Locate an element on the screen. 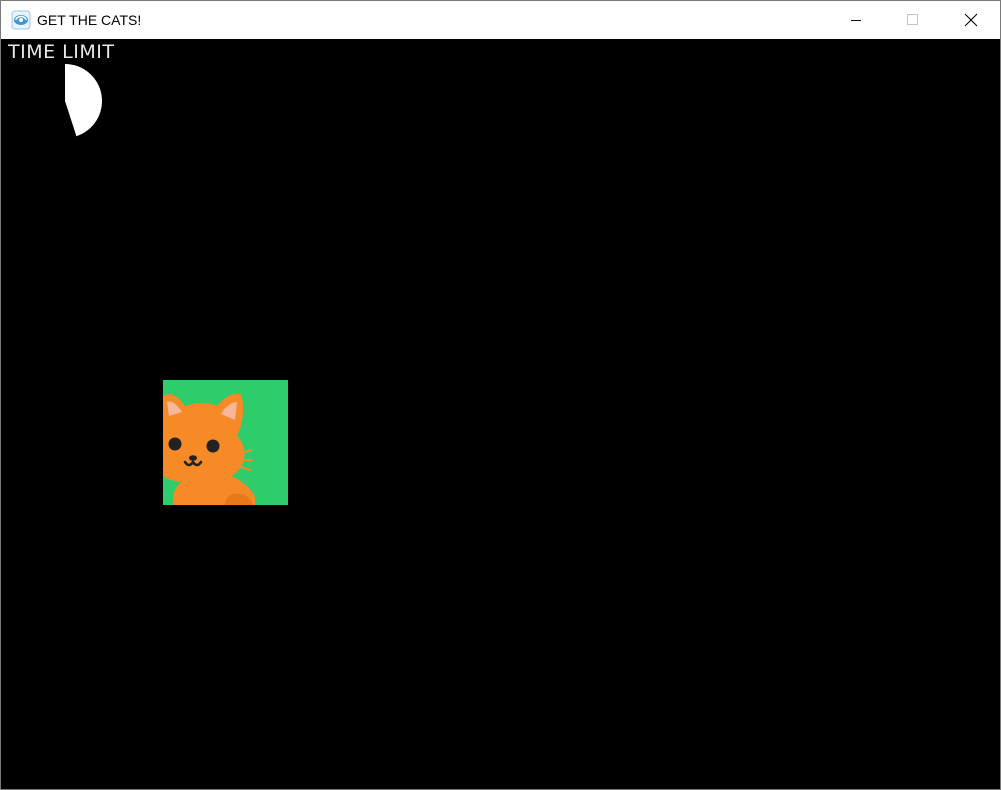 This screenshot has width=1001, height=790. maximize-icon is located at coordinates (912, 19).